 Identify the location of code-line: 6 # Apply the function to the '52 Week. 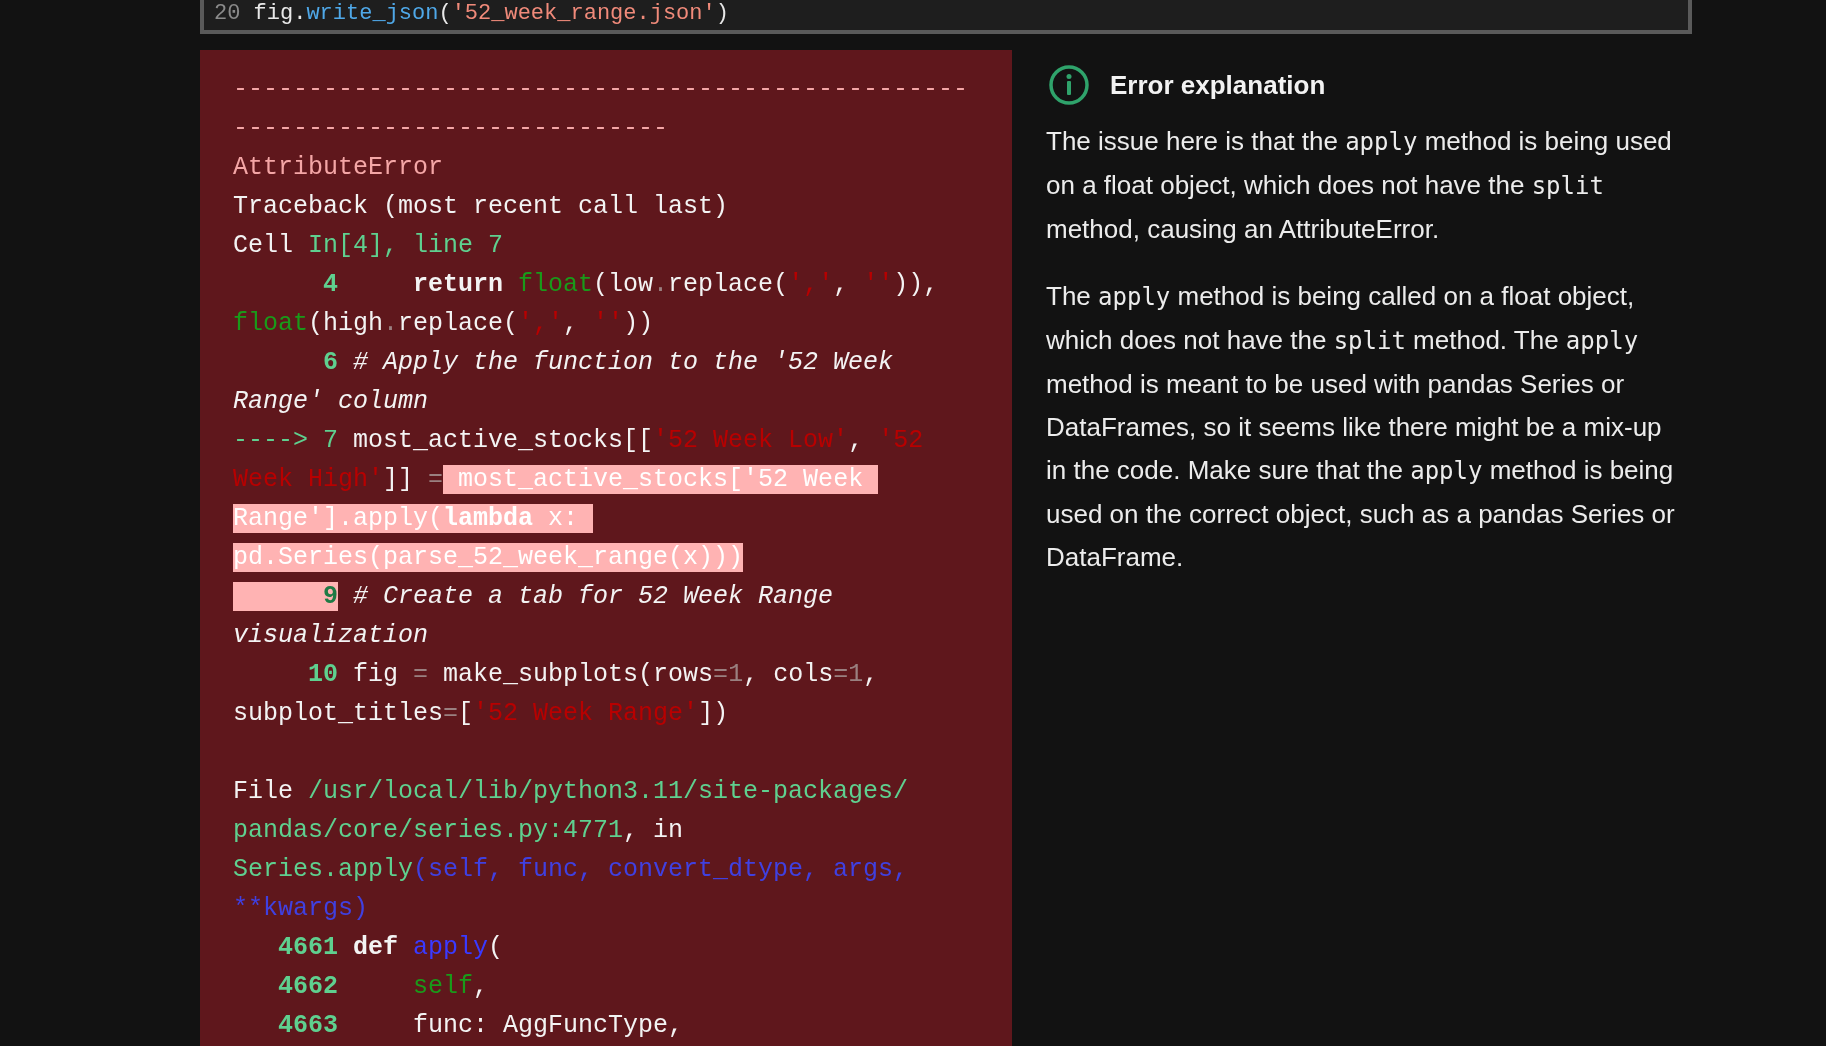
(608, 363).